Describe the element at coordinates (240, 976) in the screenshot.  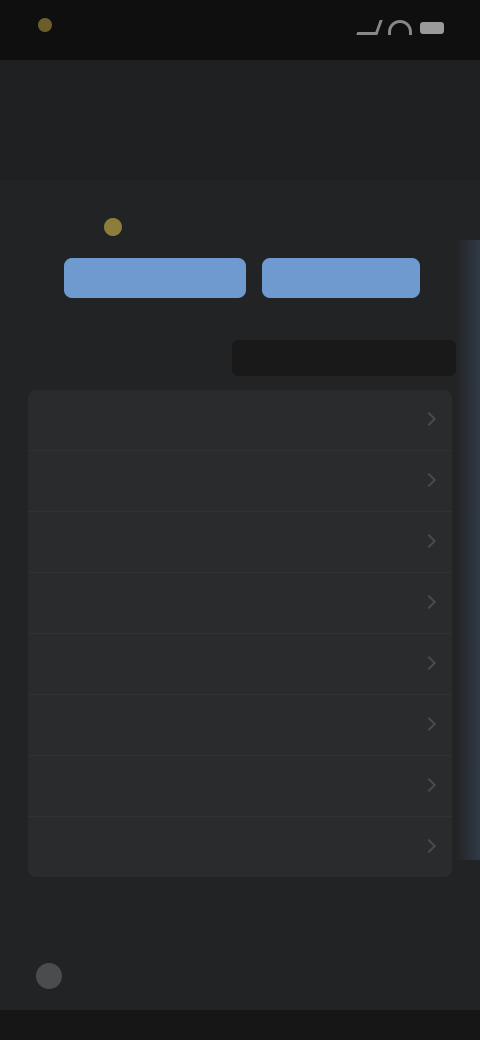
I see `footer-row` at that location.